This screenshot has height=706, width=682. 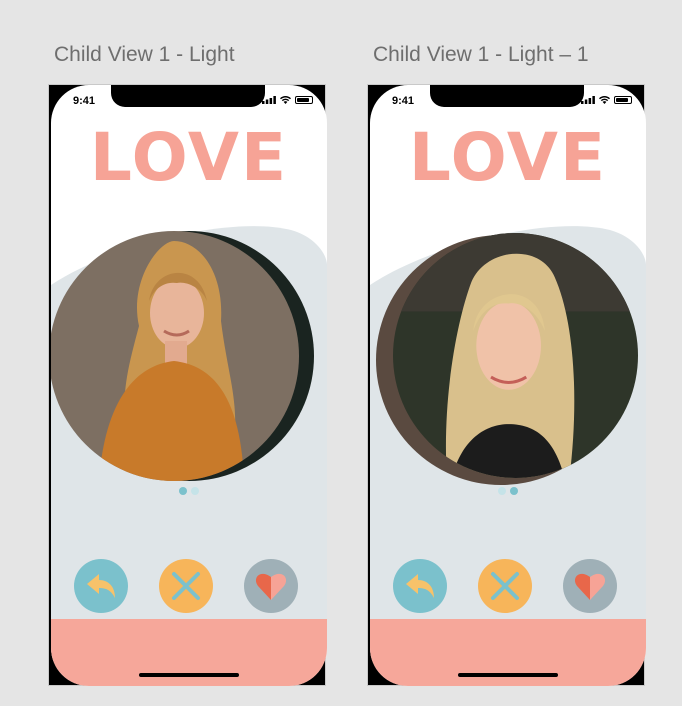 What do you see at coordinates (481, 54) in the screenshot?
I see `artboard-label-2: Child View 1 - Light – 1` at bounding box center [481, 54].